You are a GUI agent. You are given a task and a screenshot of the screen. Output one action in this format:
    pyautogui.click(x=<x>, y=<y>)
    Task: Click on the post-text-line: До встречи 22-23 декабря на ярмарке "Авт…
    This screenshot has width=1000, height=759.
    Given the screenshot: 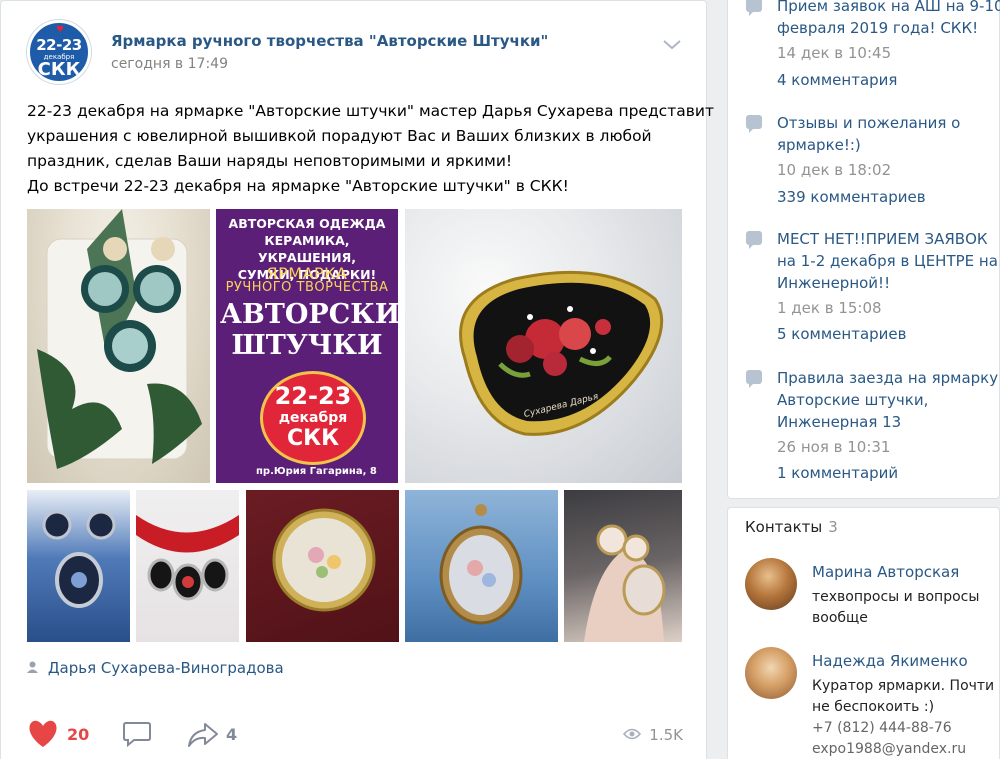 What is the action you would take?
    pyautogui.click(x=298, y=186)
    